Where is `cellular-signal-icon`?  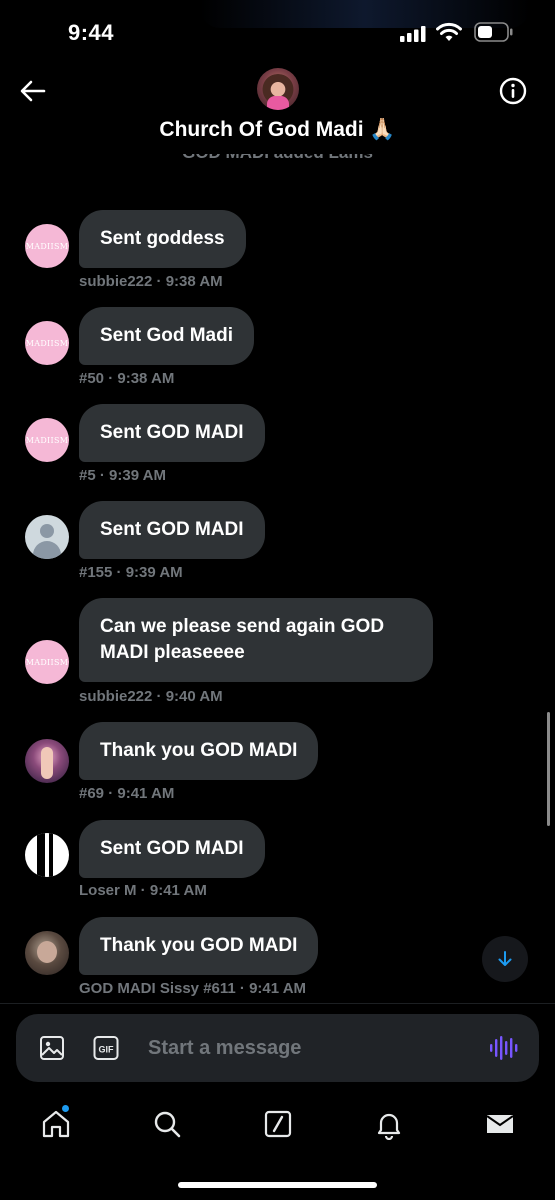
cellular-signal-icon is located at coordinates (413, 34).